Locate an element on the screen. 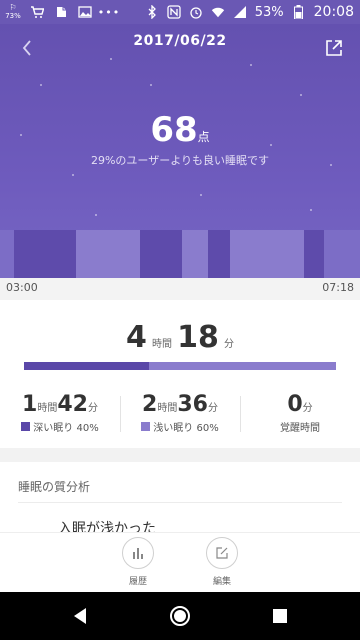 The image size is (360, 640). image-icon is located at coordinates (85, 12).